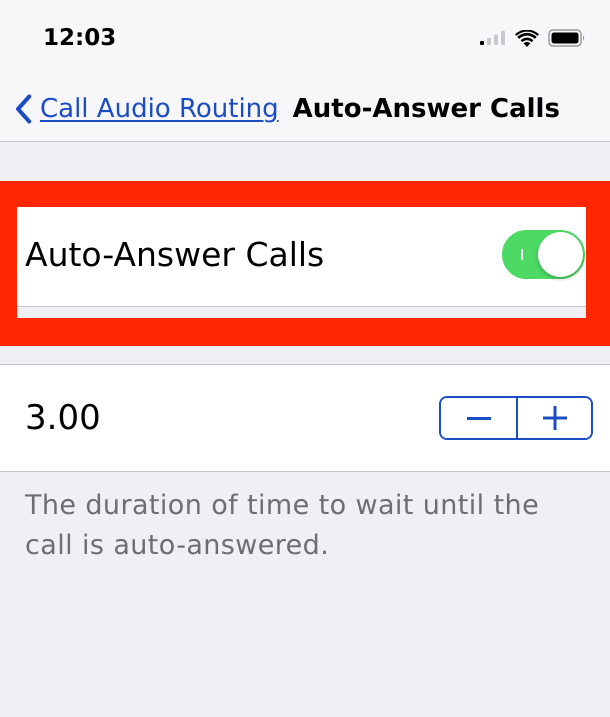 This screenshot has width=610, height=717. I want to click on plus-icon, so click(554, 418).